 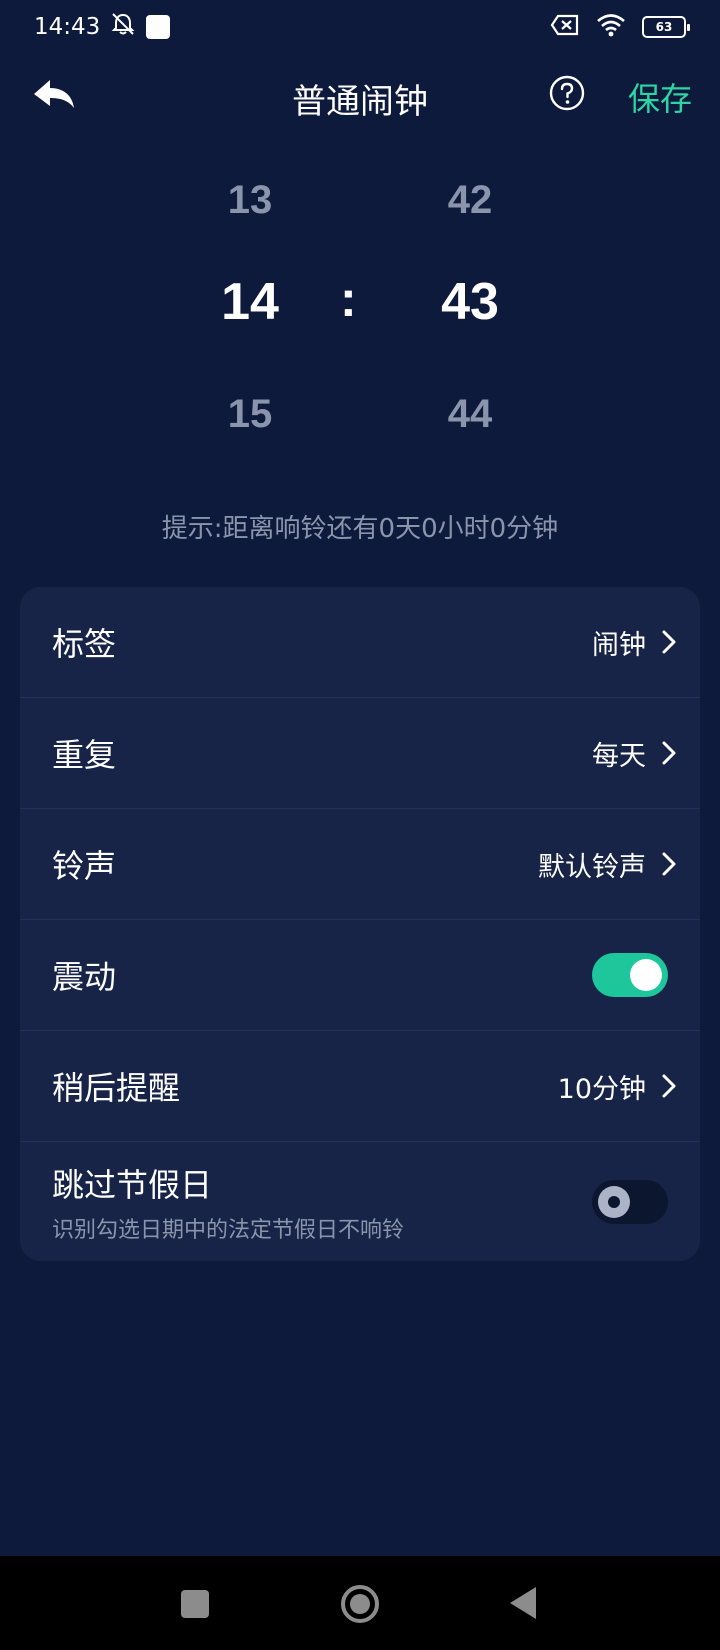 I want to click on skip-holidays-toggle, so click(x=630, y=1201).